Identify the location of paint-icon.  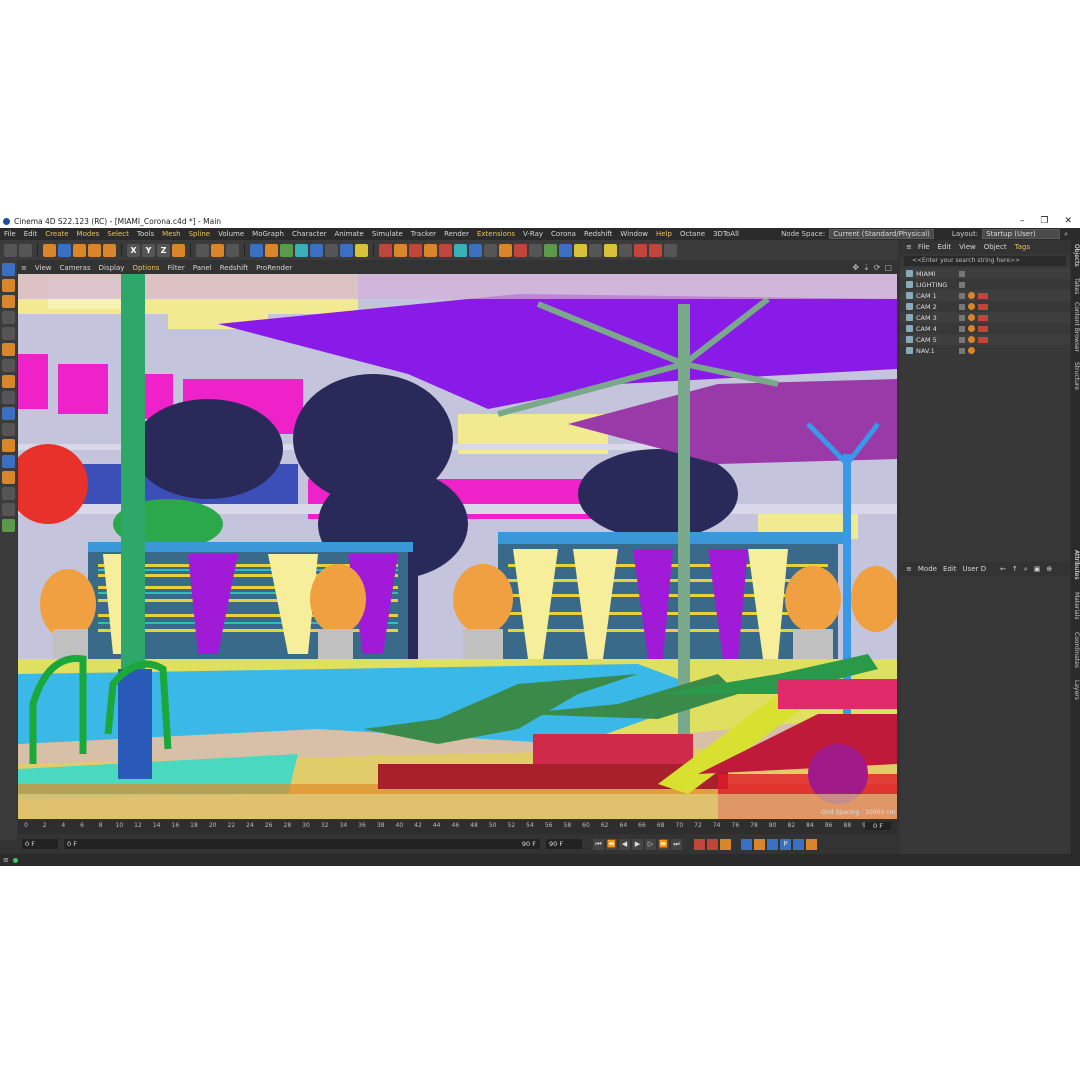
(8, 477).